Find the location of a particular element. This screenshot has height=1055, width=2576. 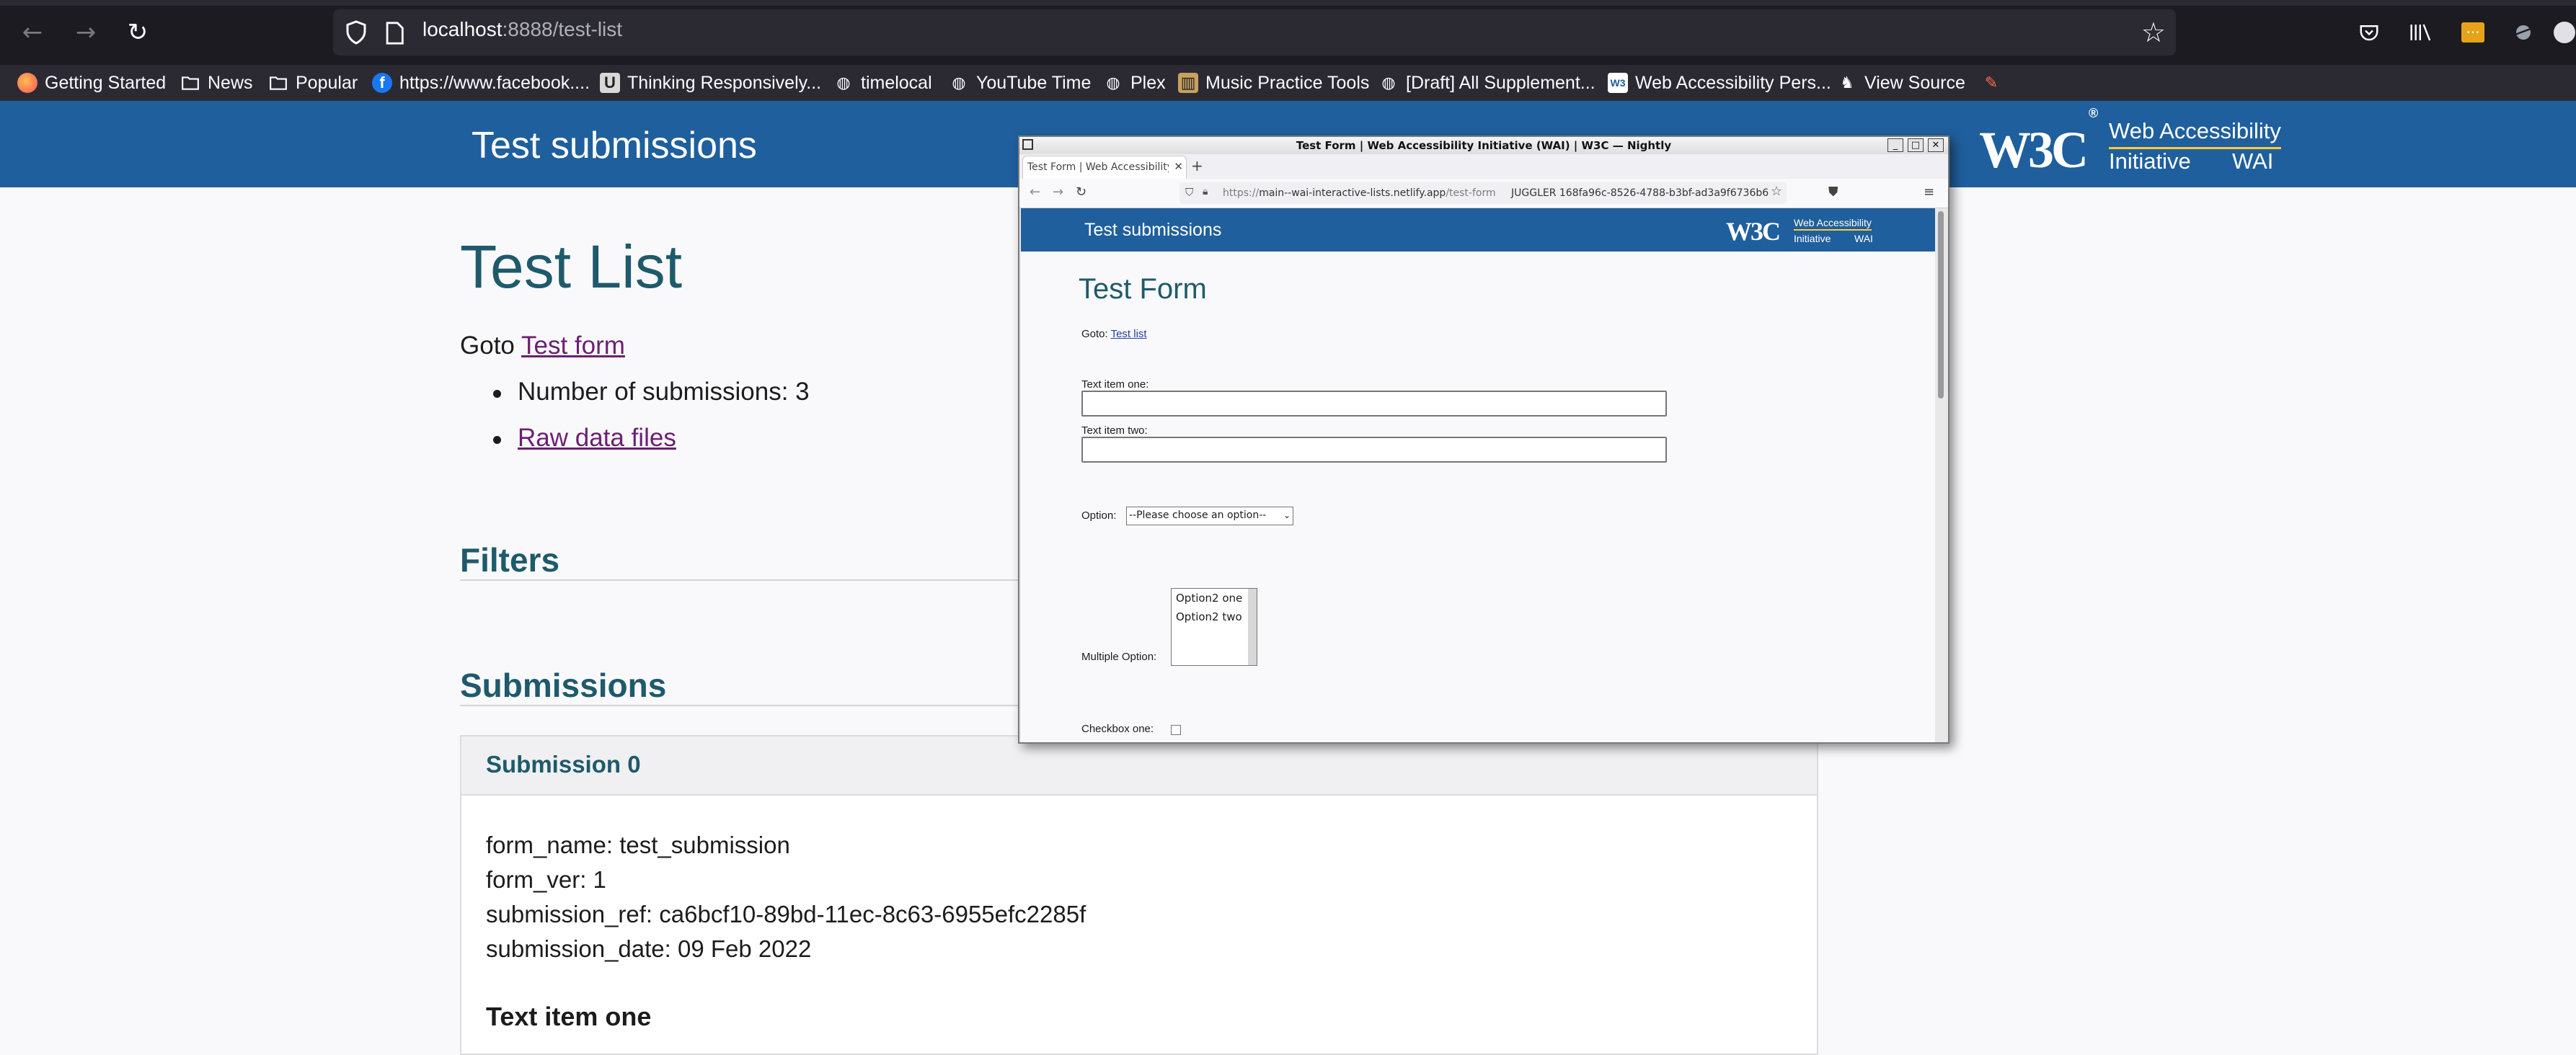

option-select: --Please choose an option-- ⌄ is located at coordinates (1209, 516).